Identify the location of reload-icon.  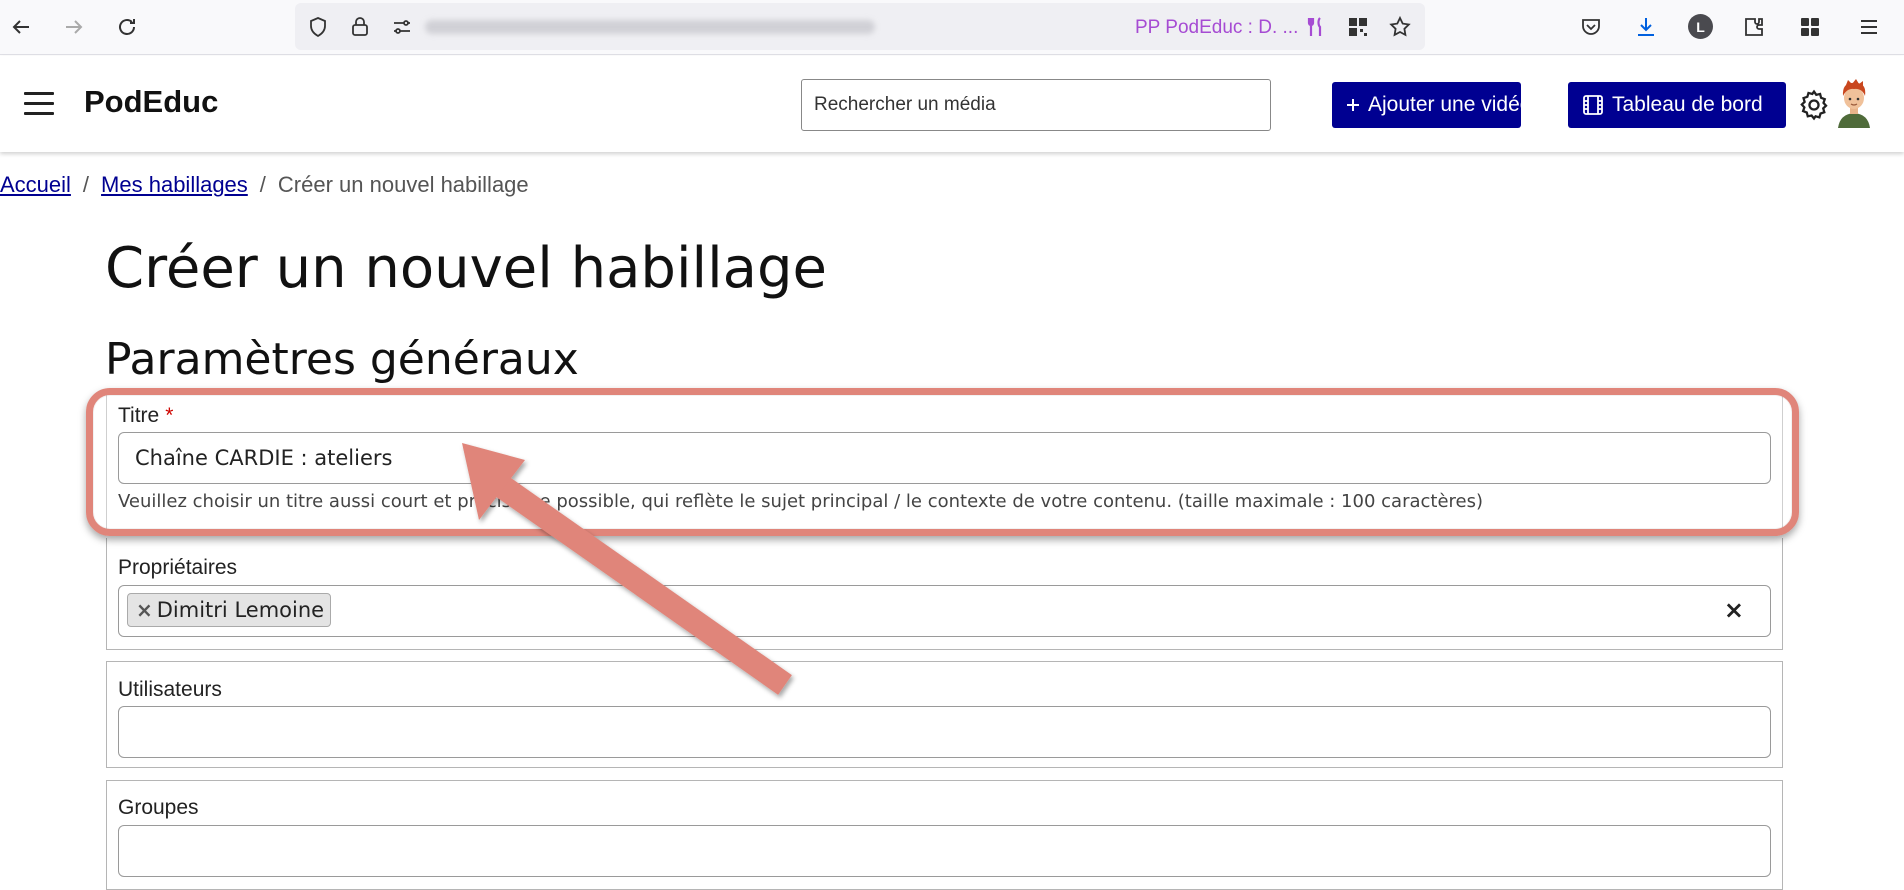
(127, 27).